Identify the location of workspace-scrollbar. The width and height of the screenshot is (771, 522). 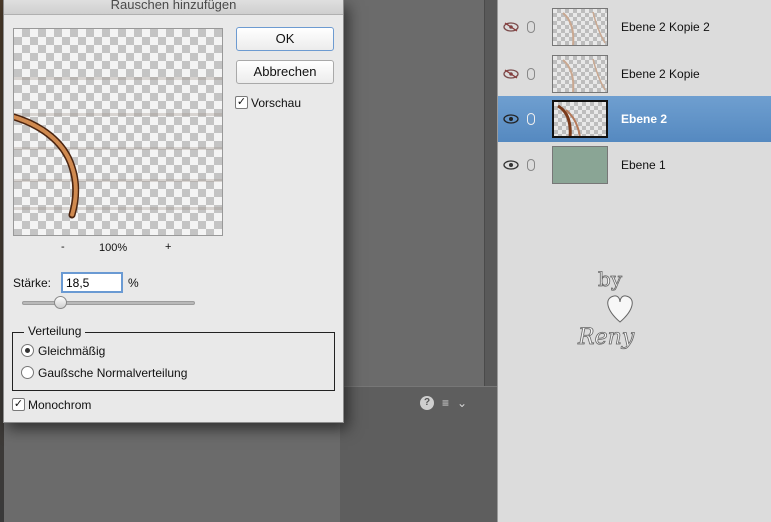
(490, 193).